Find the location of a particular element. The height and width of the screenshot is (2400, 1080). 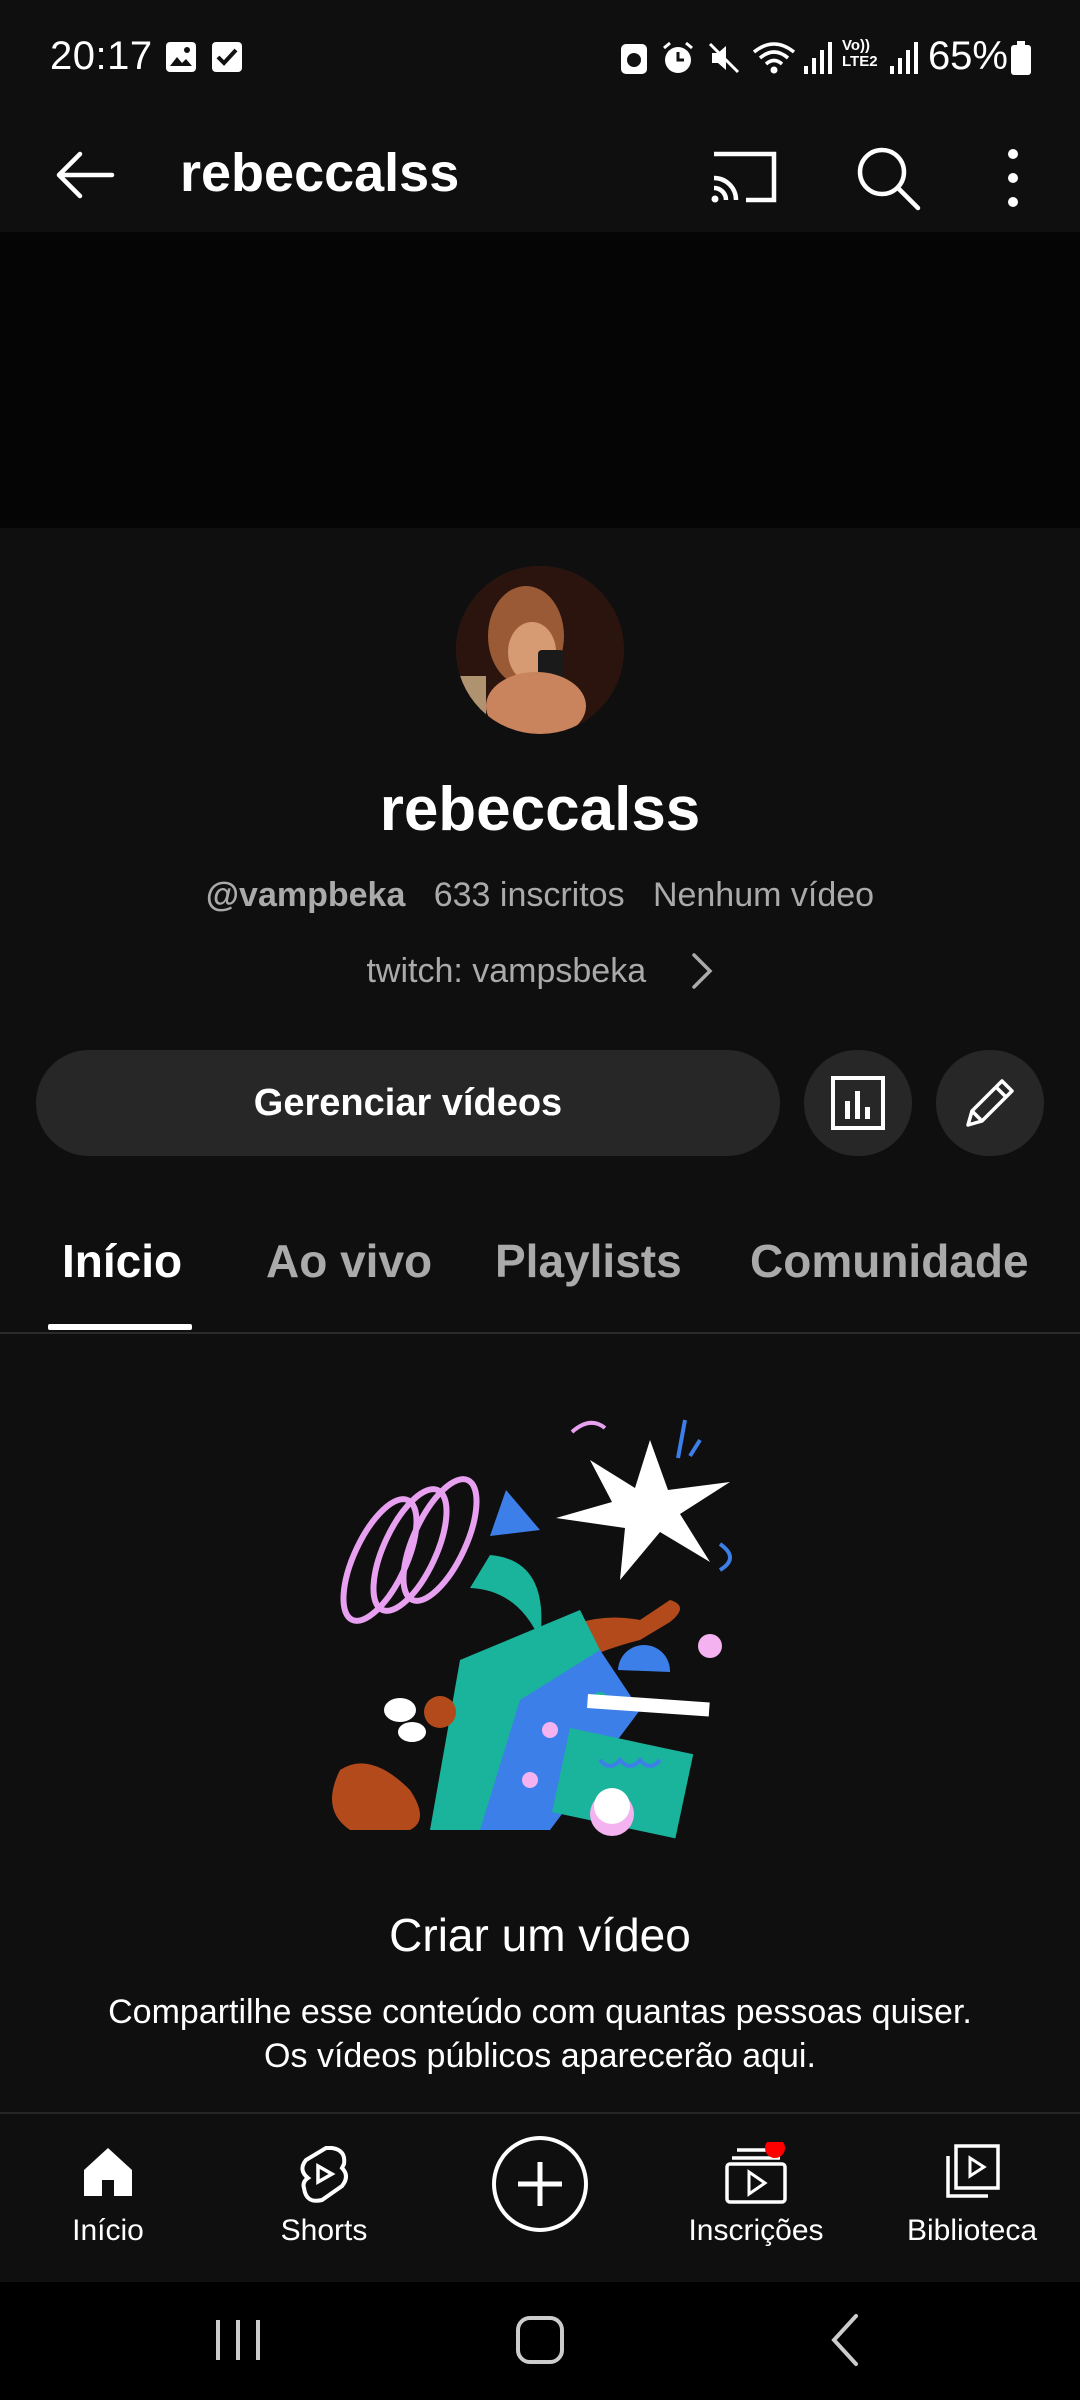

analytics-button is located at coordinates (858, 1103).